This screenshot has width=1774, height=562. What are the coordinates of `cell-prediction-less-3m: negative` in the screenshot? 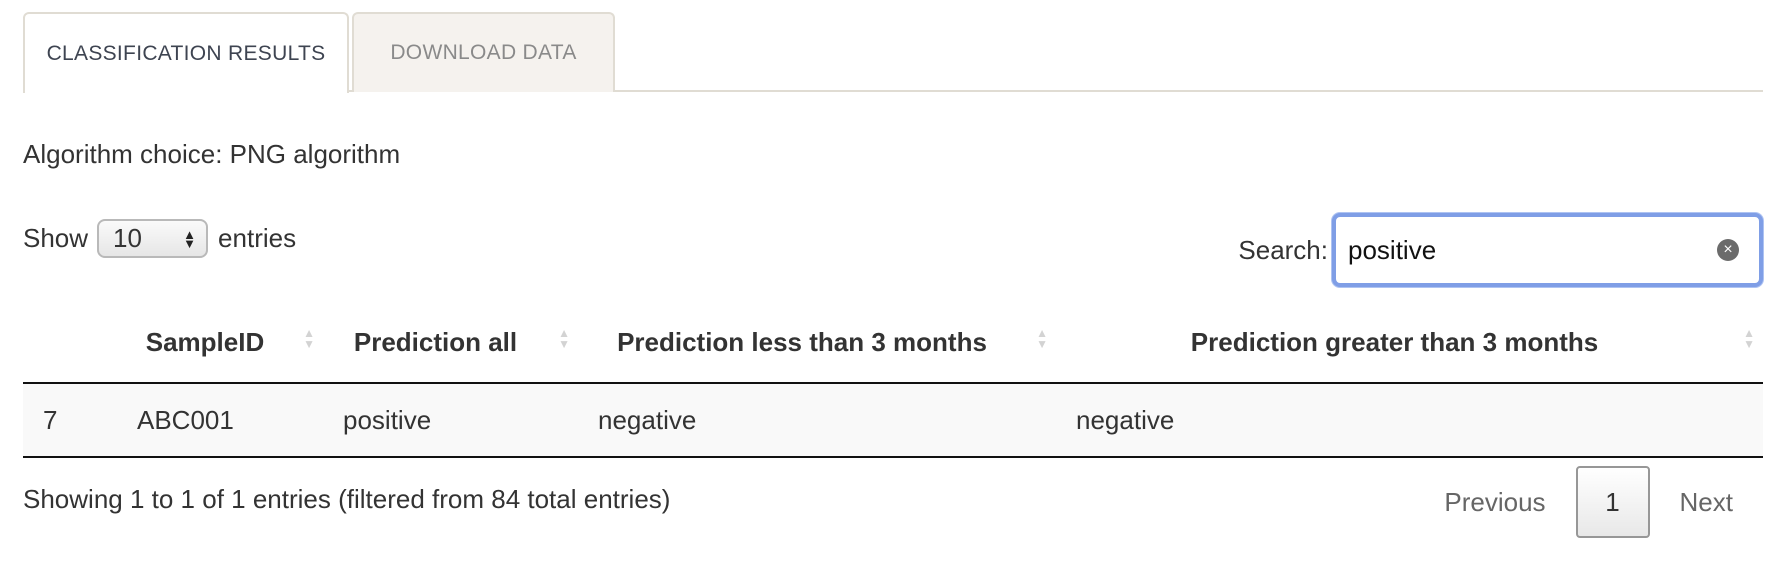 It's located at (817, 420).